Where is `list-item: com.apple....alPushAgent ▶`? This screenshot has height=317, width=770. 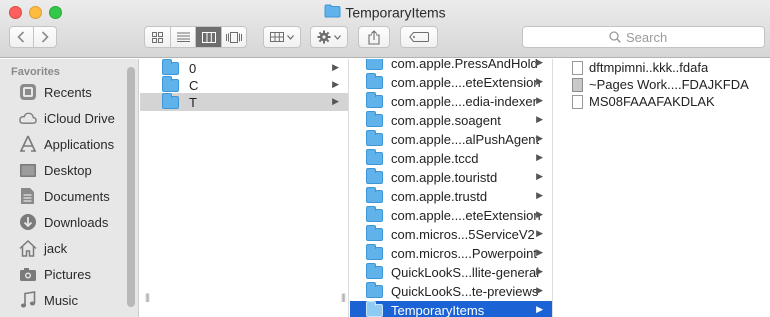 list-item: com.apple....alPushAgent ▶ is located at coordinates (451, 138).